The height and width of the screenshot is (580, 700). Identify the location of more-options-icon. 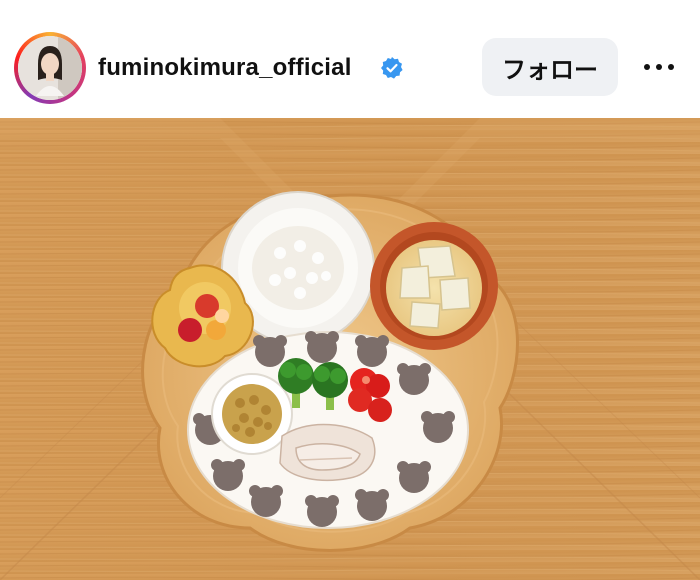
(660, 67).